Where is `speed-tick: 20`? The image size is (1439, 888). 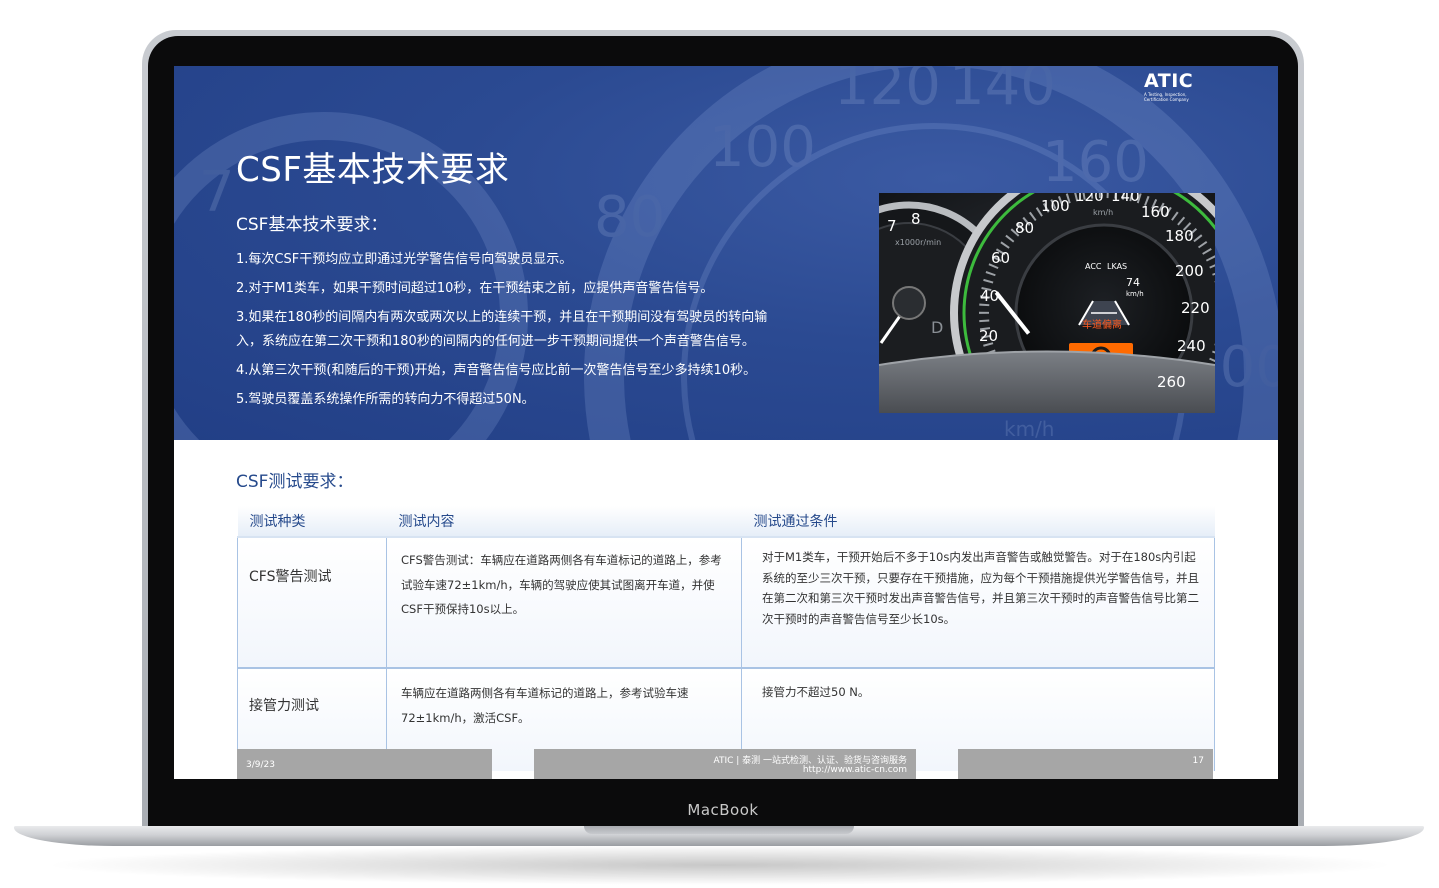 speed-tick: 20 is located at coordinates (988, 336).